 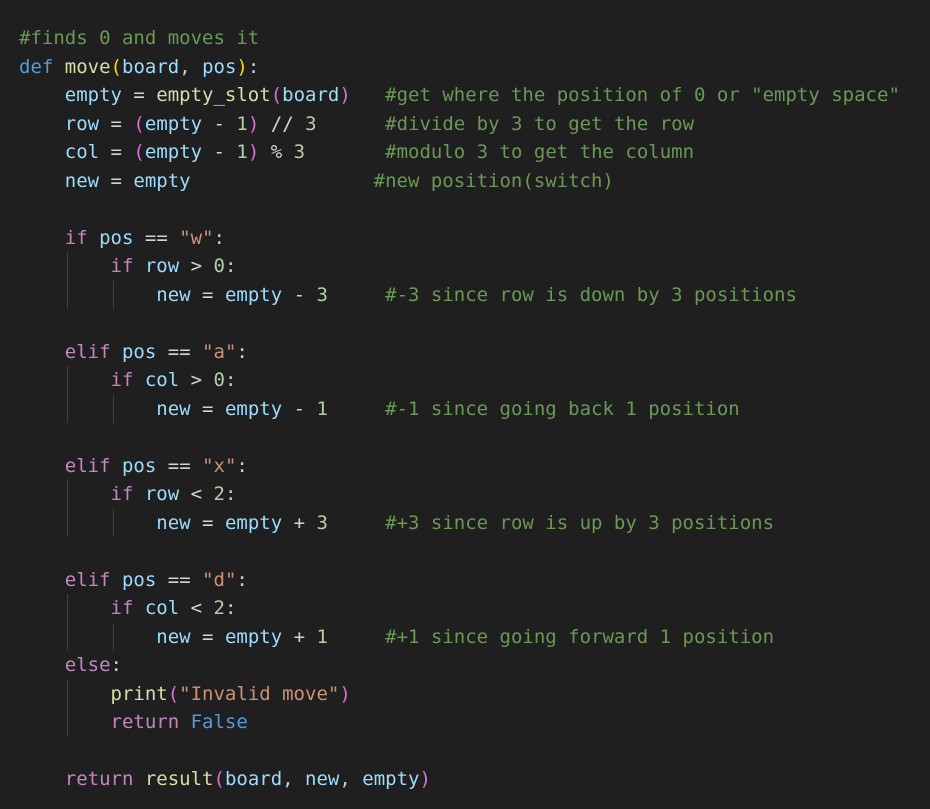 I want to click on code-line: def move(board, pos):, so click(x=459, y=67).